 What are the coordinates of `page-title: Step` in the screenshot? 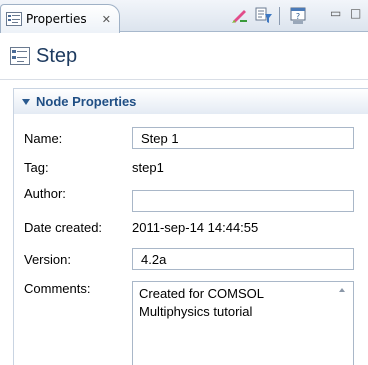 It's located at (57, 55).